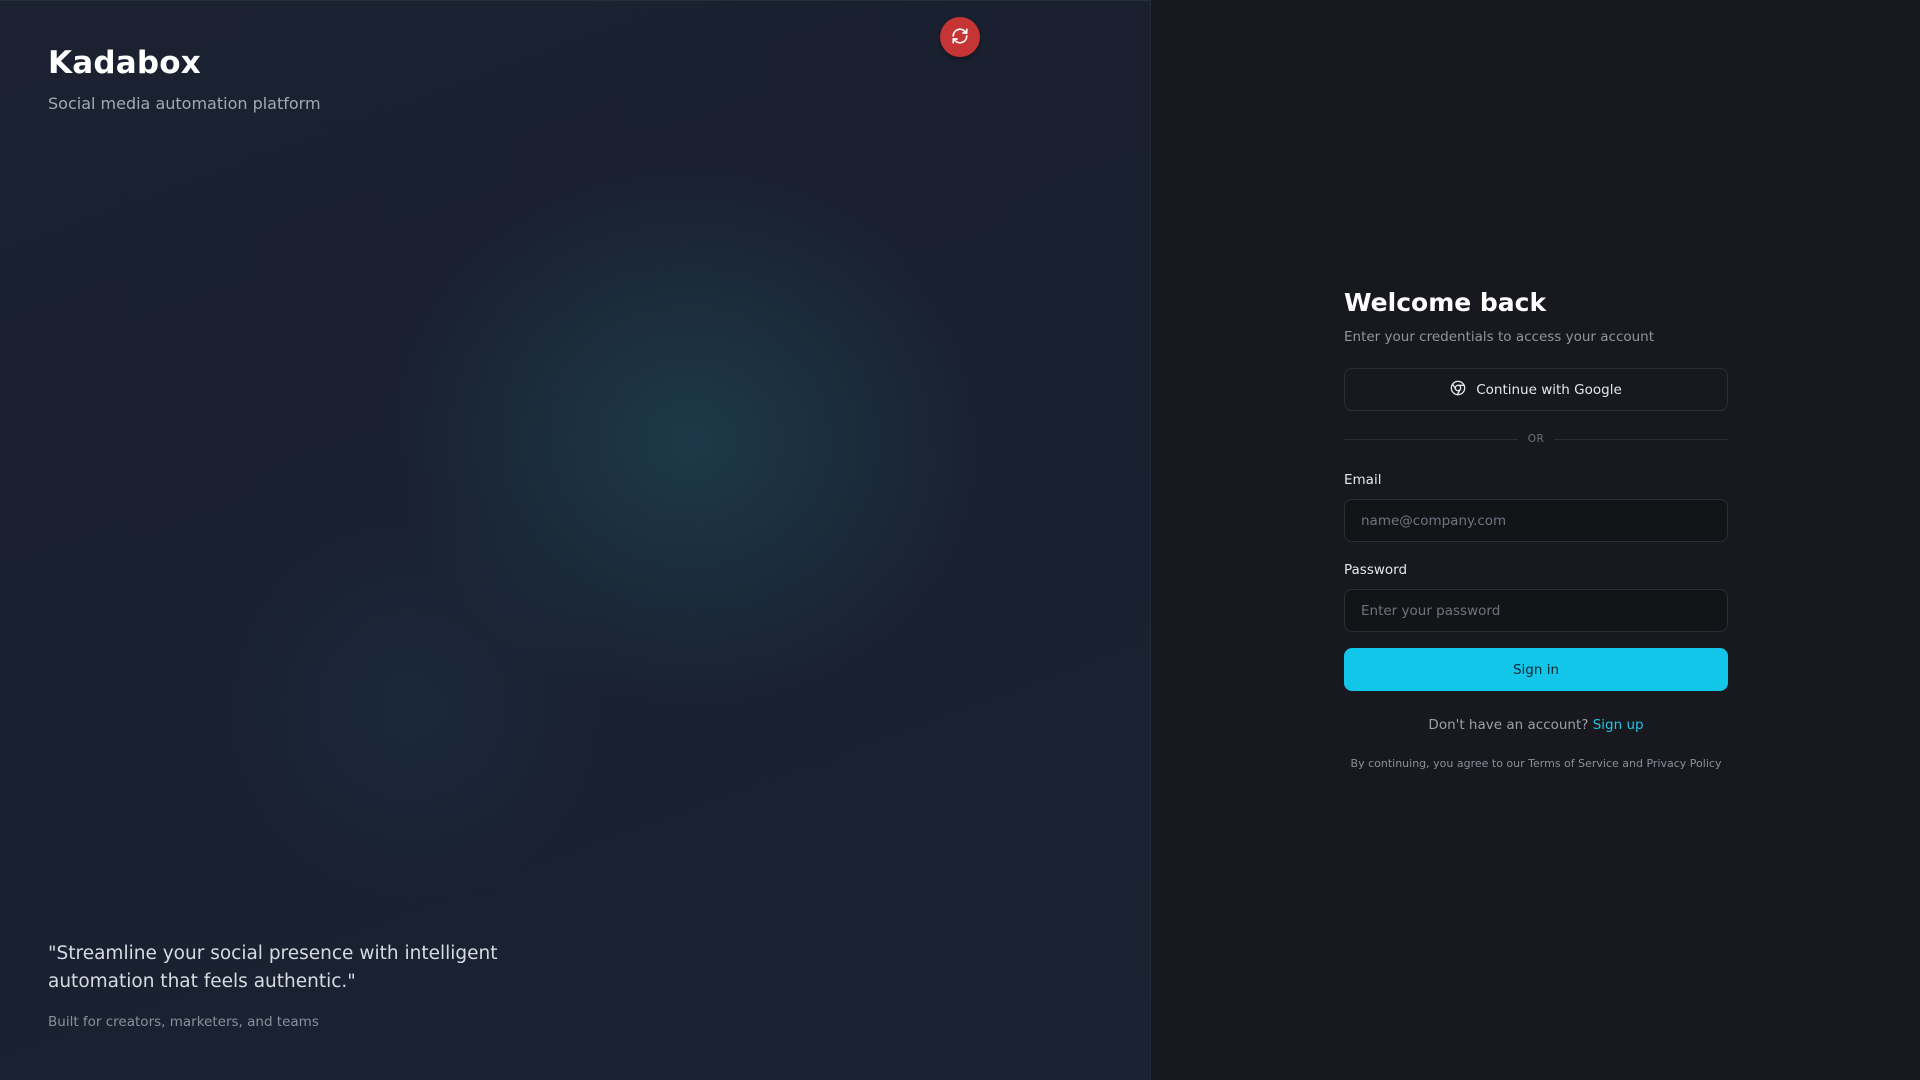 This screenshot has height=1080, width=1920. What do you see at coordinates (1458, 390) in the screenshot?
I see `google-icon` at bounding box center [1458, 390].